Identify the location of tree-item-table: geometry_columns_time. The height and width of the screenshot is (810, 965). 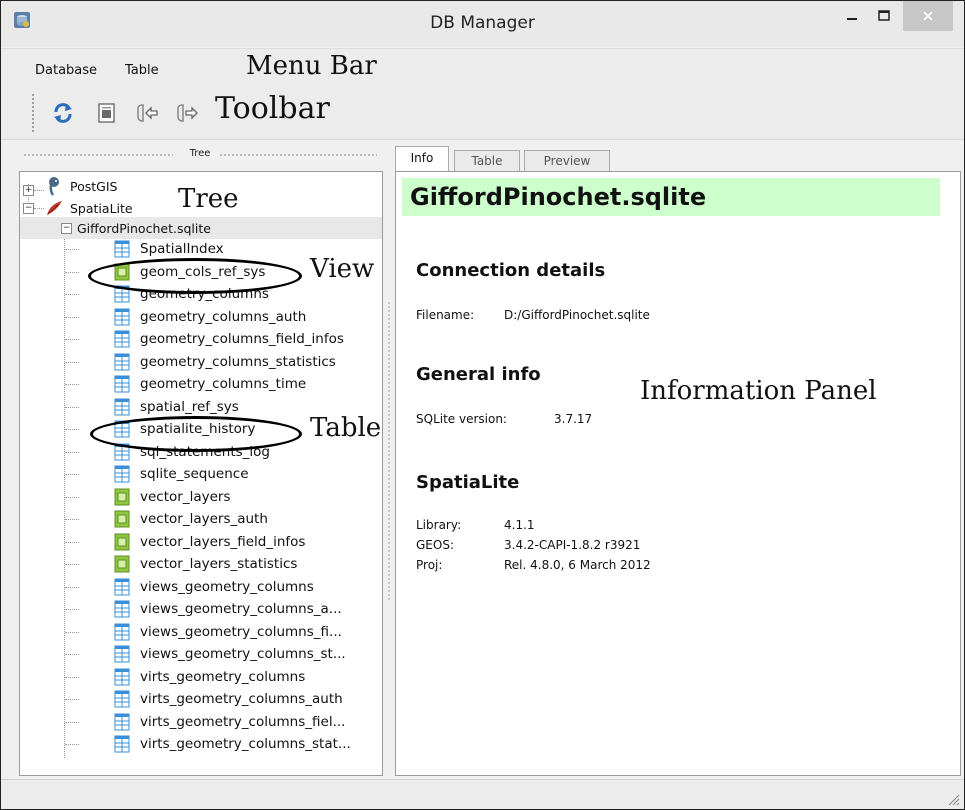
(210, 384).